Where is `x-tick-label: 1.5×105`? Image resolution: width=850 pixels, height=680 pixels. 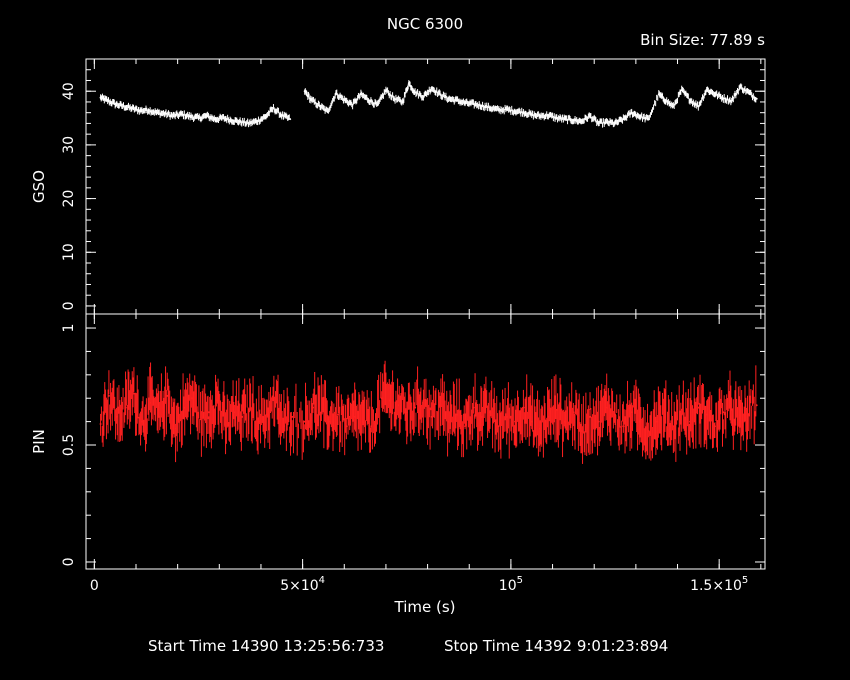 x-tick-label: 1.5×105 is located at coordinates (719, 584).